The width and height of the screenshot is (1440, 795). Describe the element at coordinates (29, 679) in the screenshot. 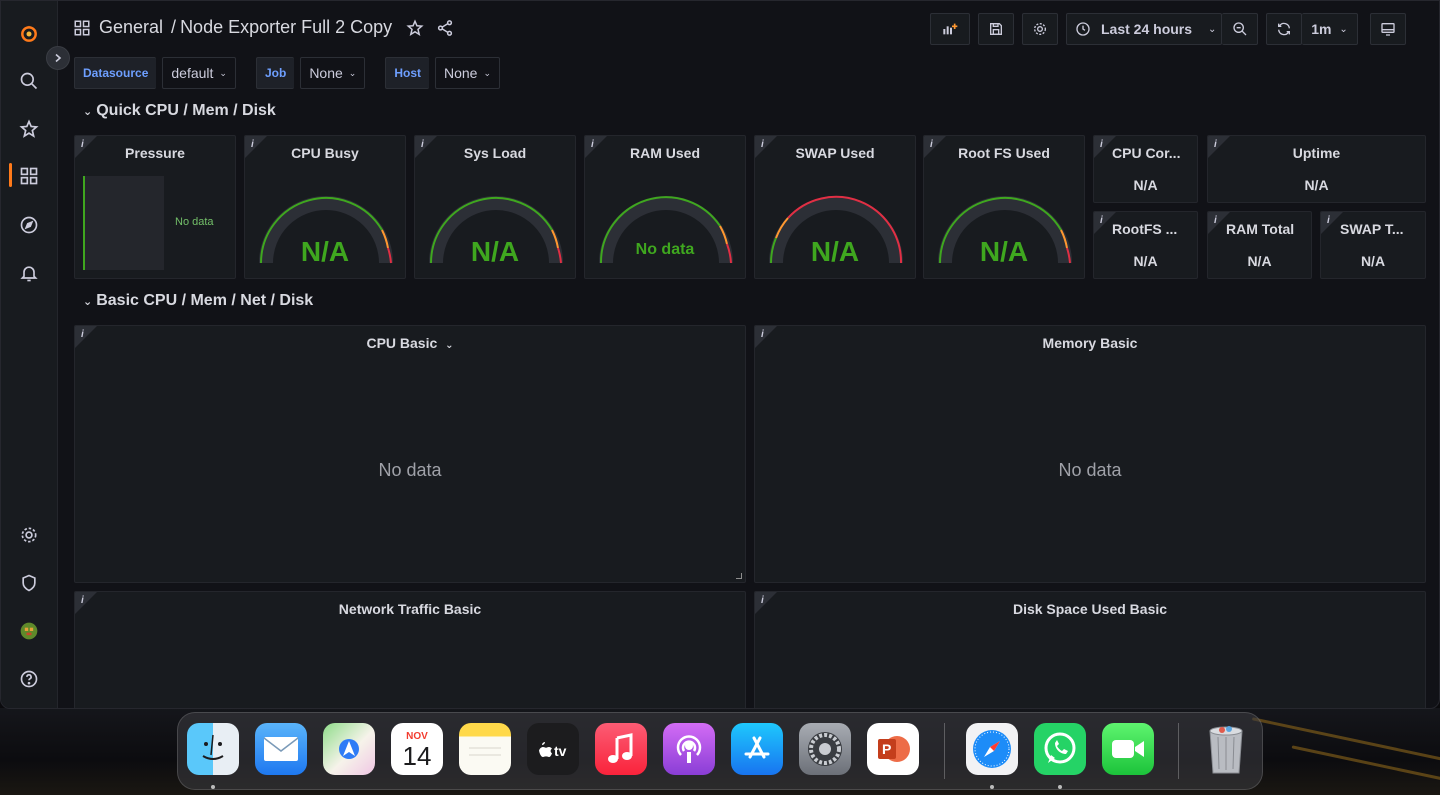

I see `help-icon` at that location.